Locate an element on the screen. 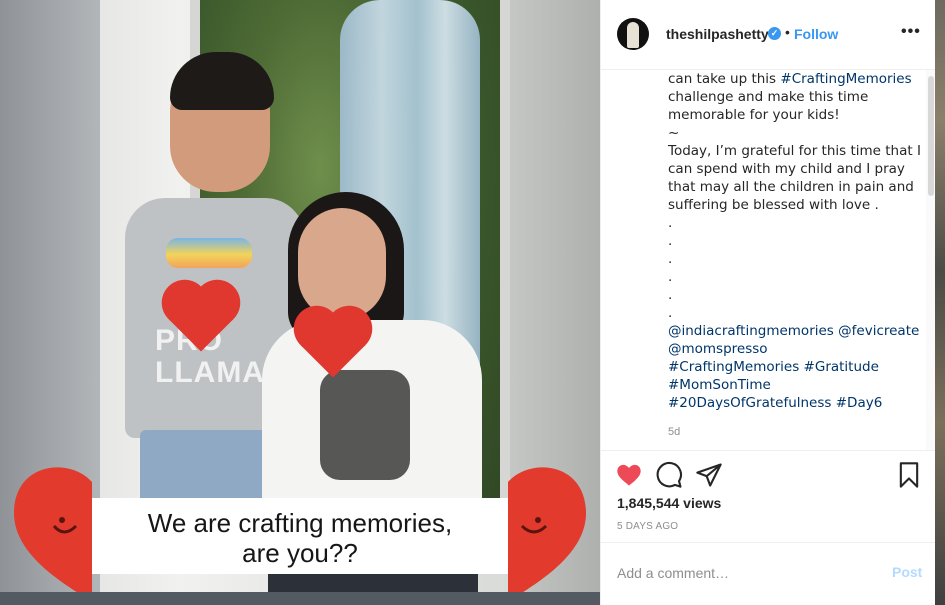 Image resolution: width=945 pixels, height=605 pixels. feed-background is located at coordinates (940, 302).